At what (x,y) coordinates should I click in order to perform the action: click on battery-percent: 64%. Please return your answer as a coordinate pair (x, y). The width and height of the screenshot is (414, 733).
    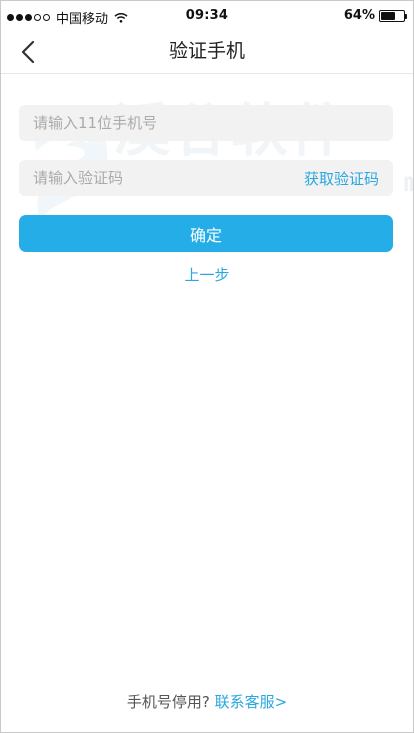
    Looking at the image, I should click on (359, 15).